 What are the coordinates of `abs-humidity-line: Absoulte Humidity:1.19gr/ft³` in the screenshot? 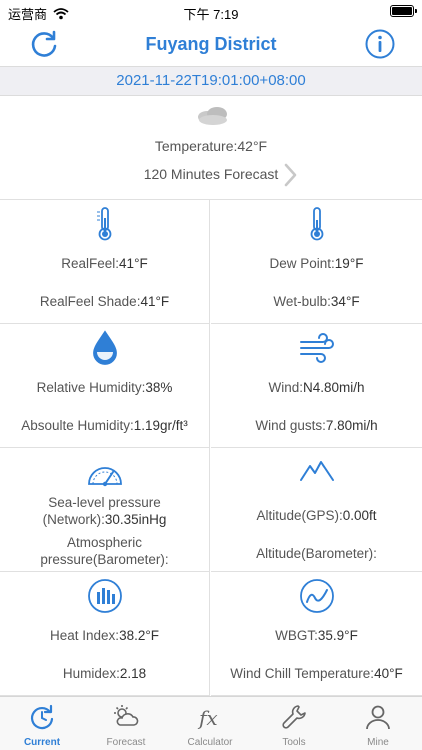 It's located at (104, 425).